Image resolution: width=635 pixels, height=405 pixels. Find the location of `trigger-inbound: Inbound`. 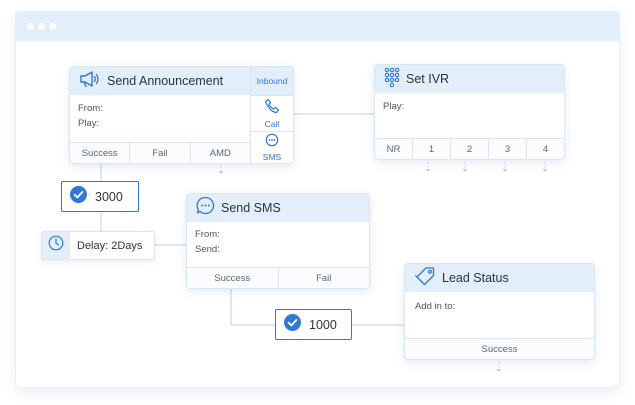

trigger-inbound: Inbound is located at coordinates (272, 81).